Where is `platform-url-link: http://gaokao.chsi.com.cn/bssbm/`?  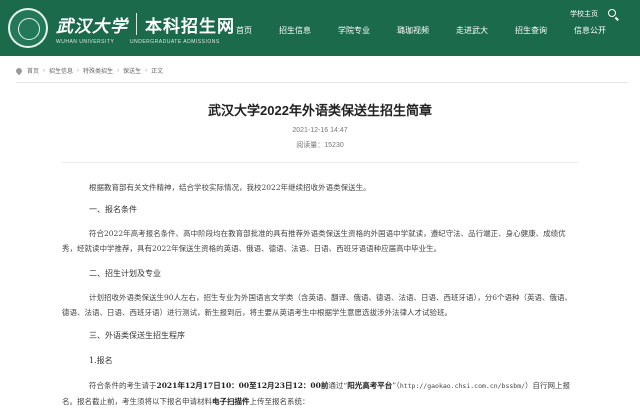
platform-url-link: http://gaokao.chsi.com.cn/bssbm/ is located at coordinates (462, 386).